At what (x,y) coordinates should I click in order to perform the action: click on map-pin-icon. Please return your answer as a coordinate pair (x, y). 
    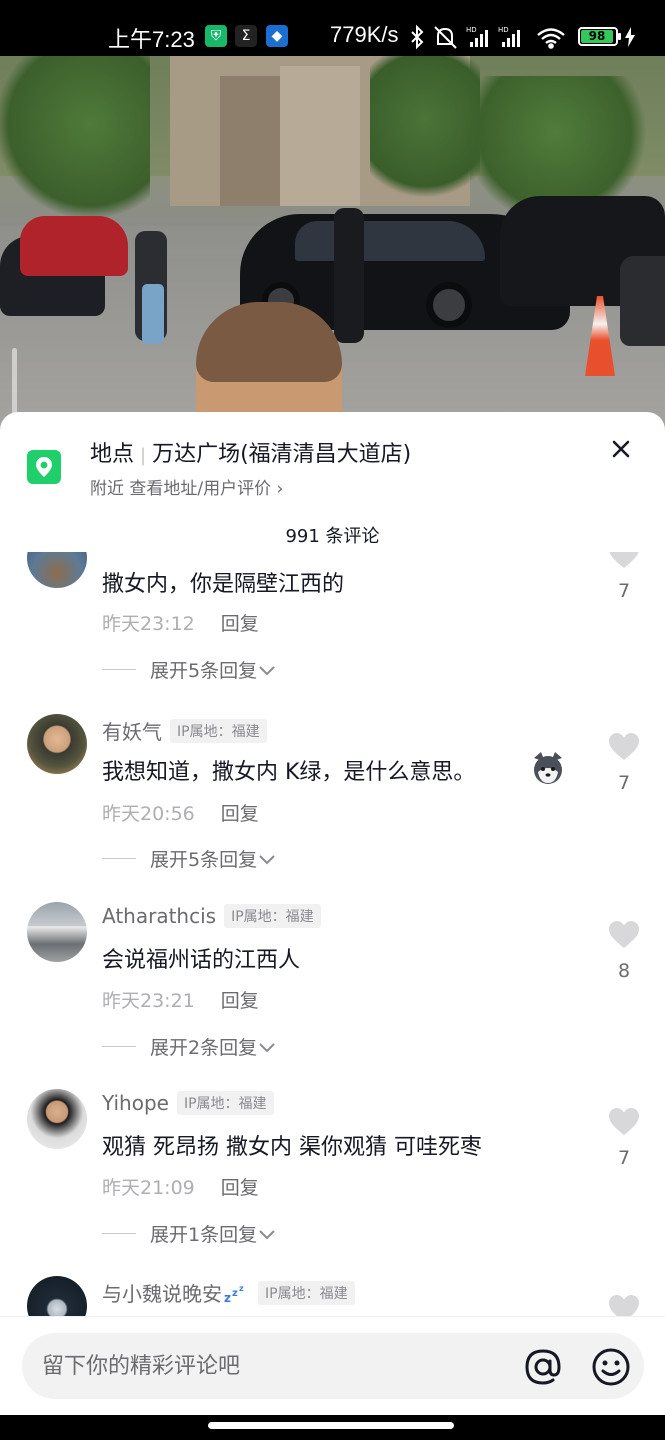
    Looking at the image, I should click on (44, 467).